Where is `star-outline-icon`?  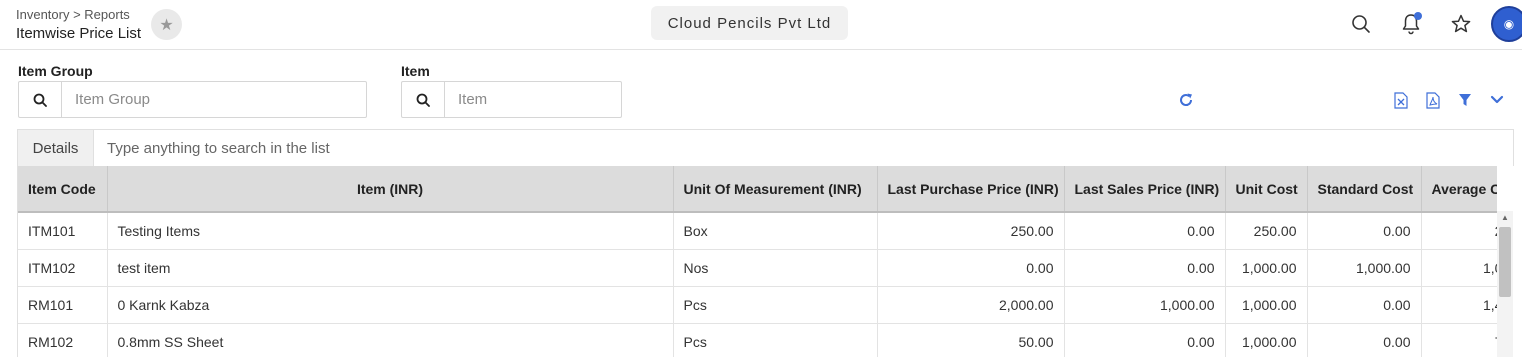 star-outline-icon is located at coordinates (1461, 23).